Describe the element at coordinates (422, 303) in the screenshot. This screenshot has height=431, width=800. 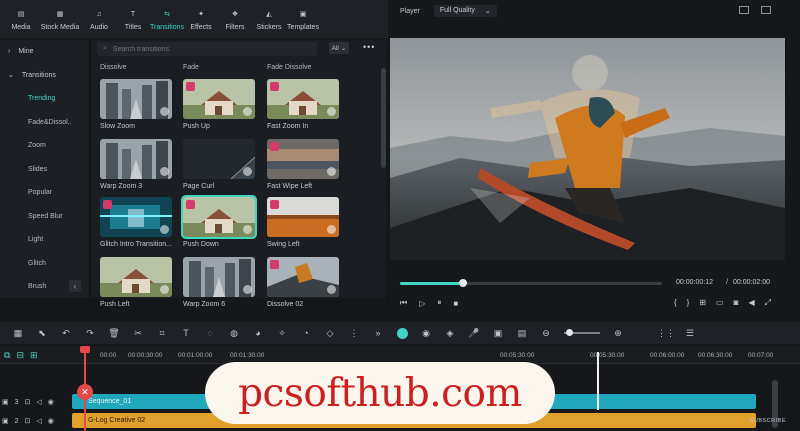
I see `play-icon: ▷` at that location.